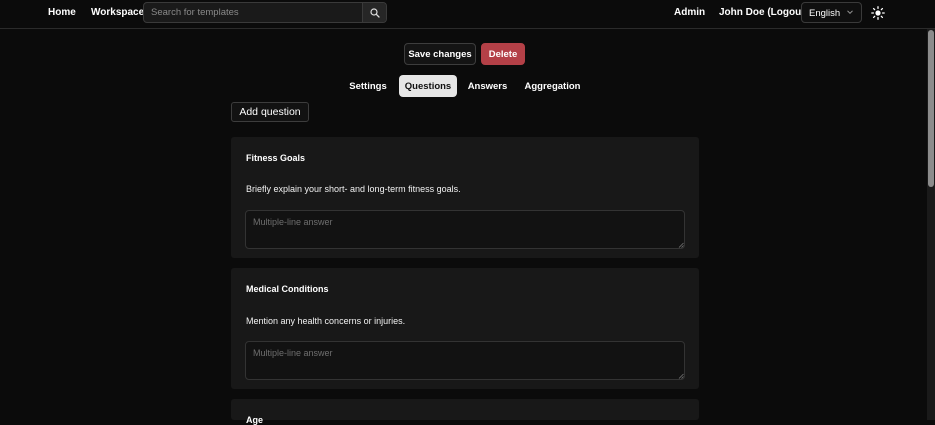  I want to click on language-select: English, so click(831, 12).